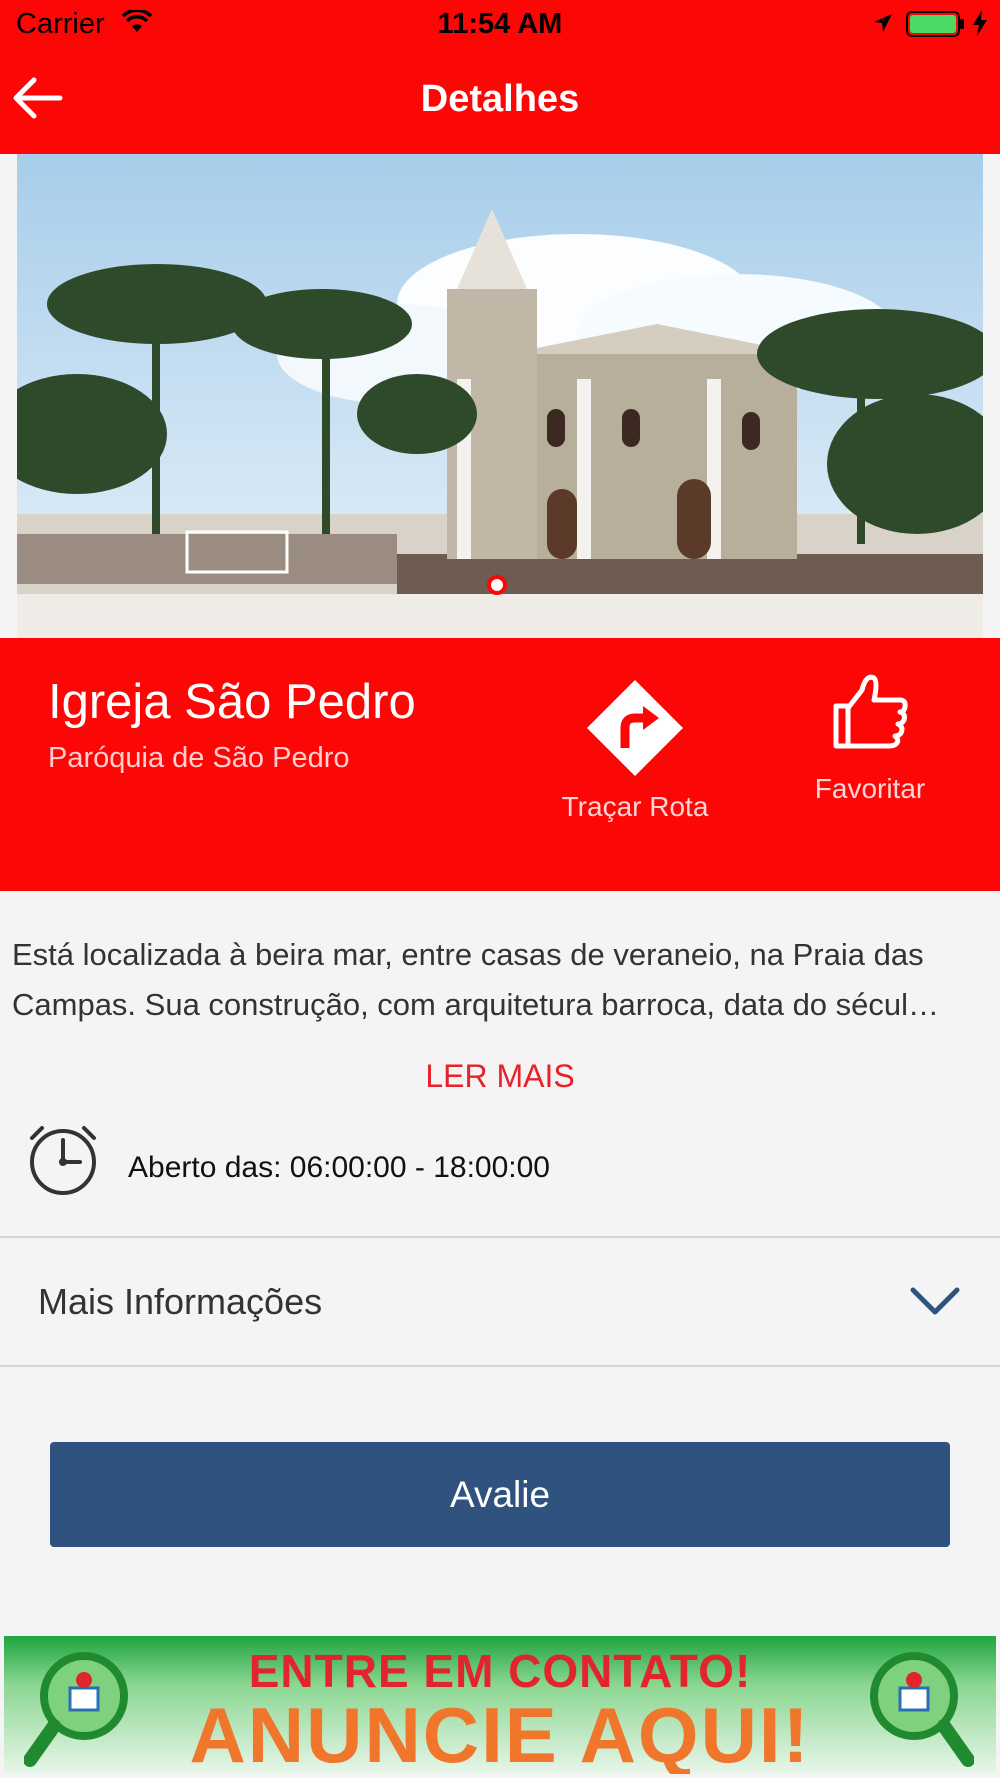 Image resolution: width=1000 pixels, height=1778 pixels. What do you see at coordinates (500, 1076) in the screenshot?
I see `read-more-link: LER MAIS` at bounding box center [500, 1076].